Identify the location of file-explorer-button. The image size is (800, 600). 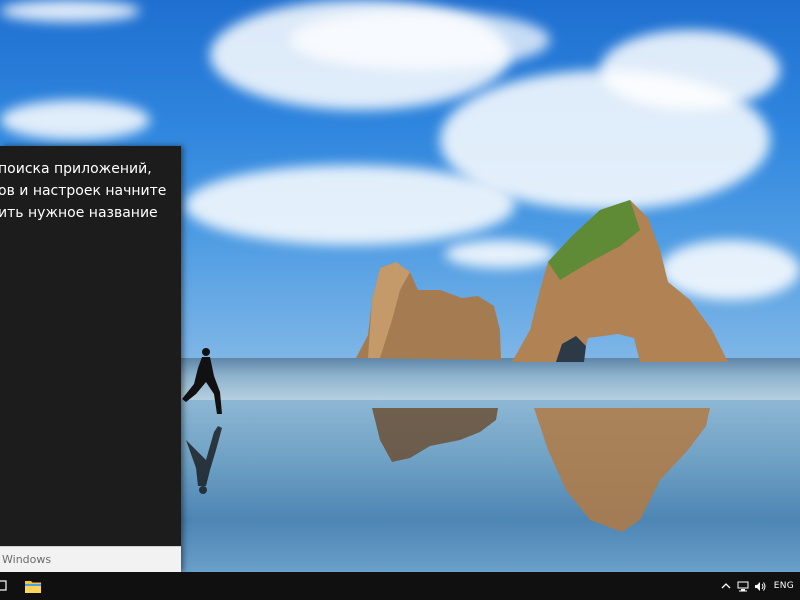
(33, 586).